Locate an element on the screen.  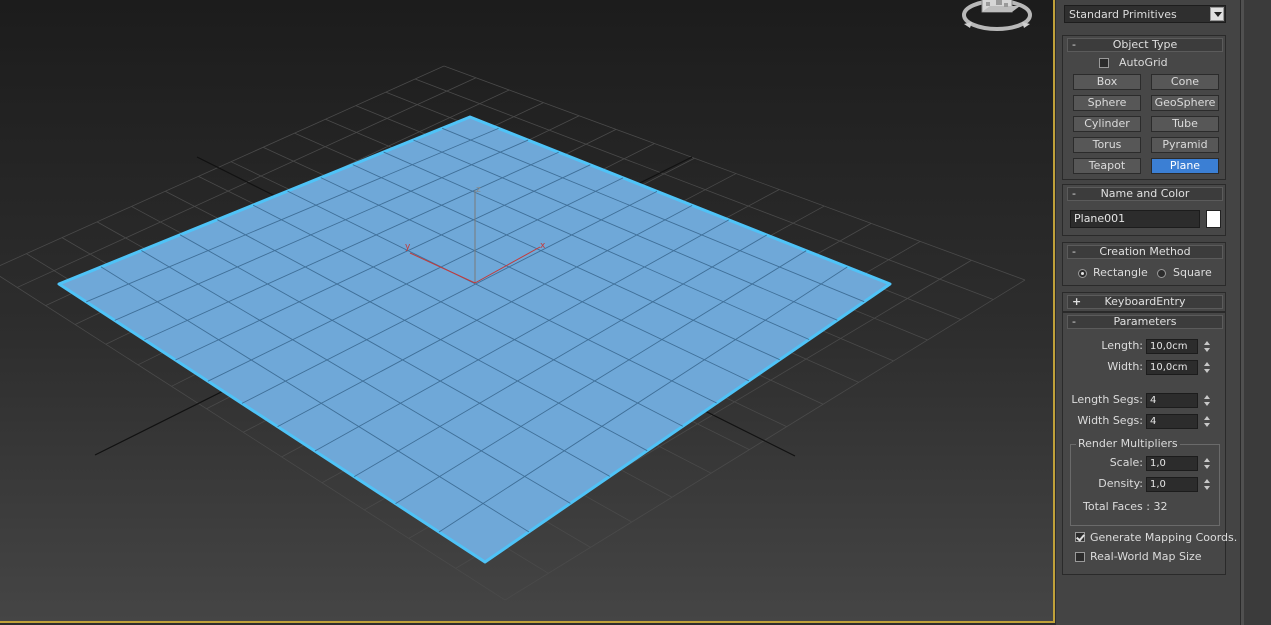
teapot-button: Teapot is located at coordinates (1107, 166).